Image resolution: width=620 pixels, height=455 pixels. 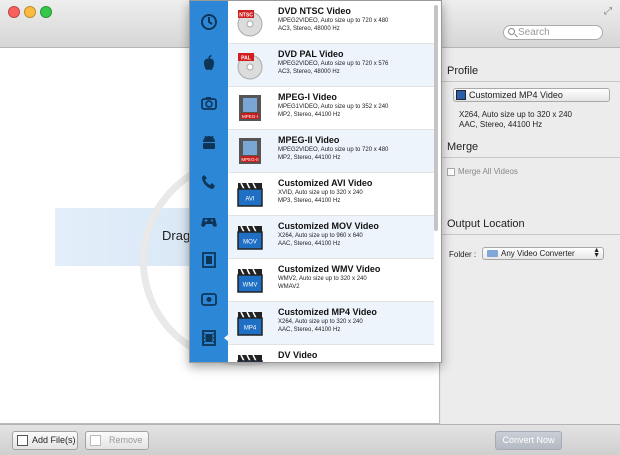 What do you see at coordinates (327, 312) in the screenshot?
I see `format-name: Customized MP4 Video` at bounding box center [327, 312].